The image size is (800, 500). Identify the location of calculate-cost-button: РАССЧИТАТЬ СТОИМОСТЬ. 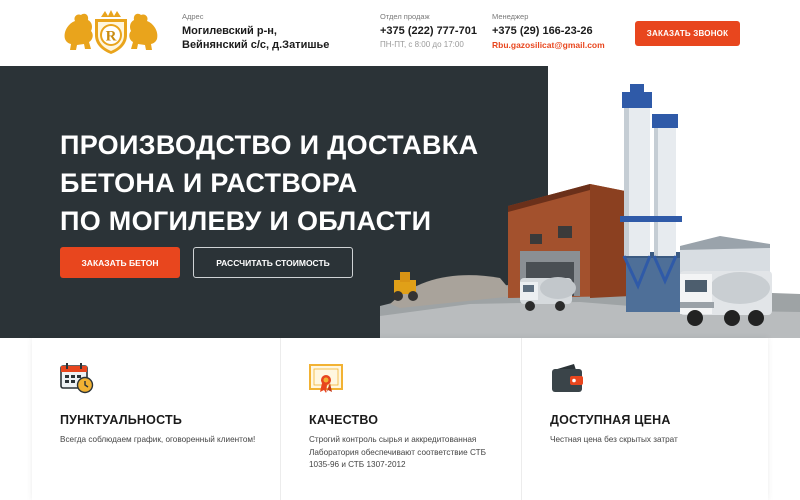
(273, 262).